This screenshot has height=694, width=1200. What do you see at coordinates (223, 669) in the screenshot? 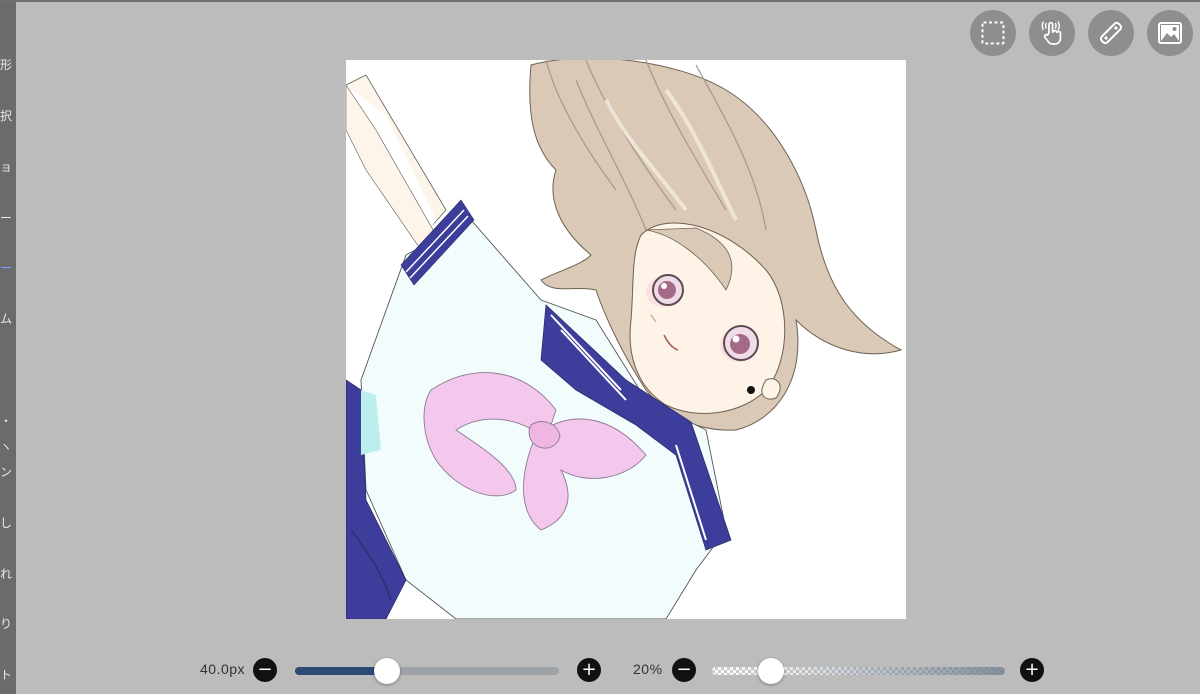
I see `brush-size-value: 40.0px` at bounding box center [223, 669].